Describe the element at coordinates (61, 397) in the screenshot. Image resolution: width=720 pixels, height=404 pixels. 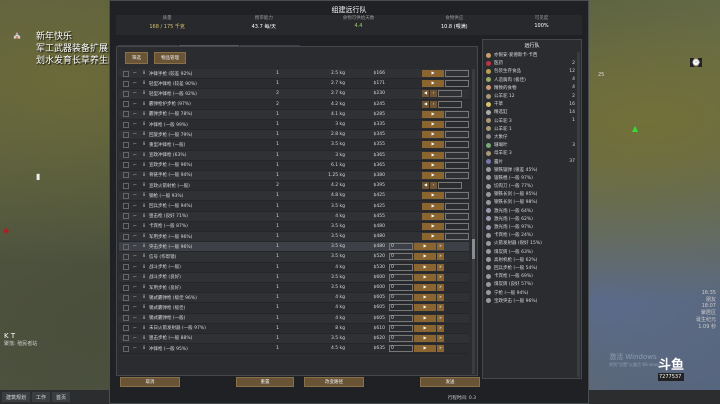
I see `tab-home: 首页` at that location.